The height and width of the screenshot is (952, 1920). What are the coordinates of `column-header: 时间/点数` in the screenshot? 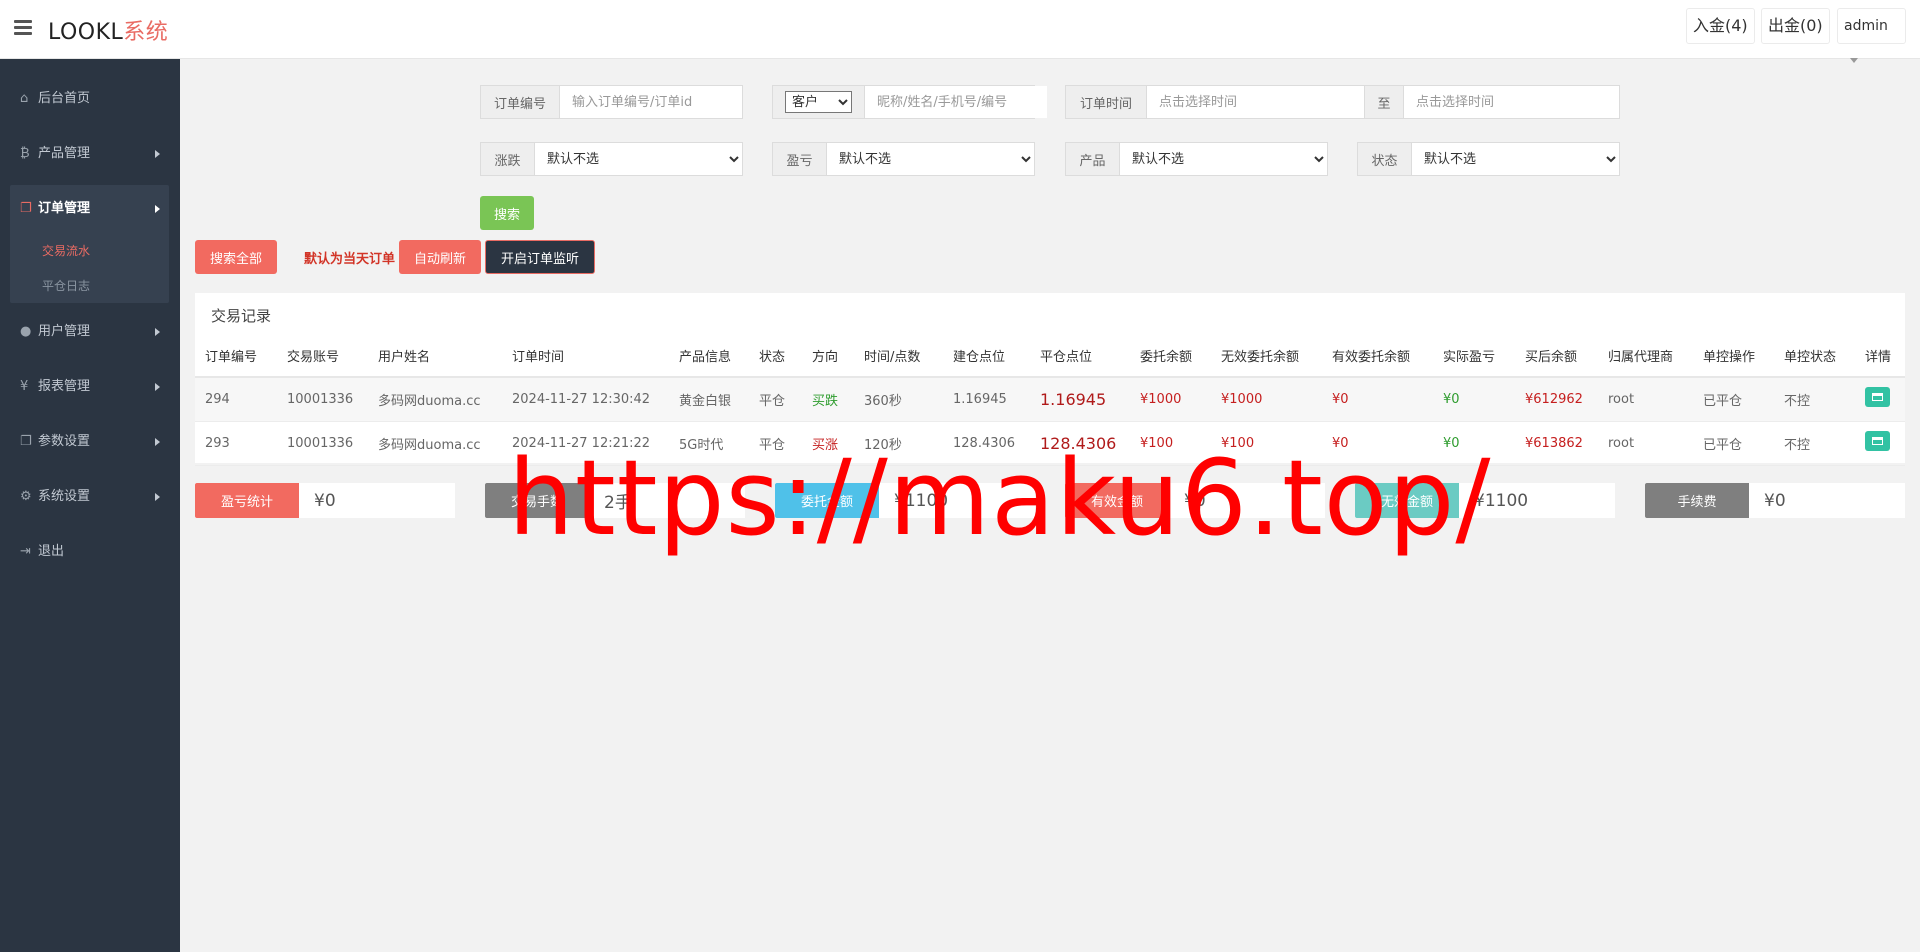 It's located at (898, 356).